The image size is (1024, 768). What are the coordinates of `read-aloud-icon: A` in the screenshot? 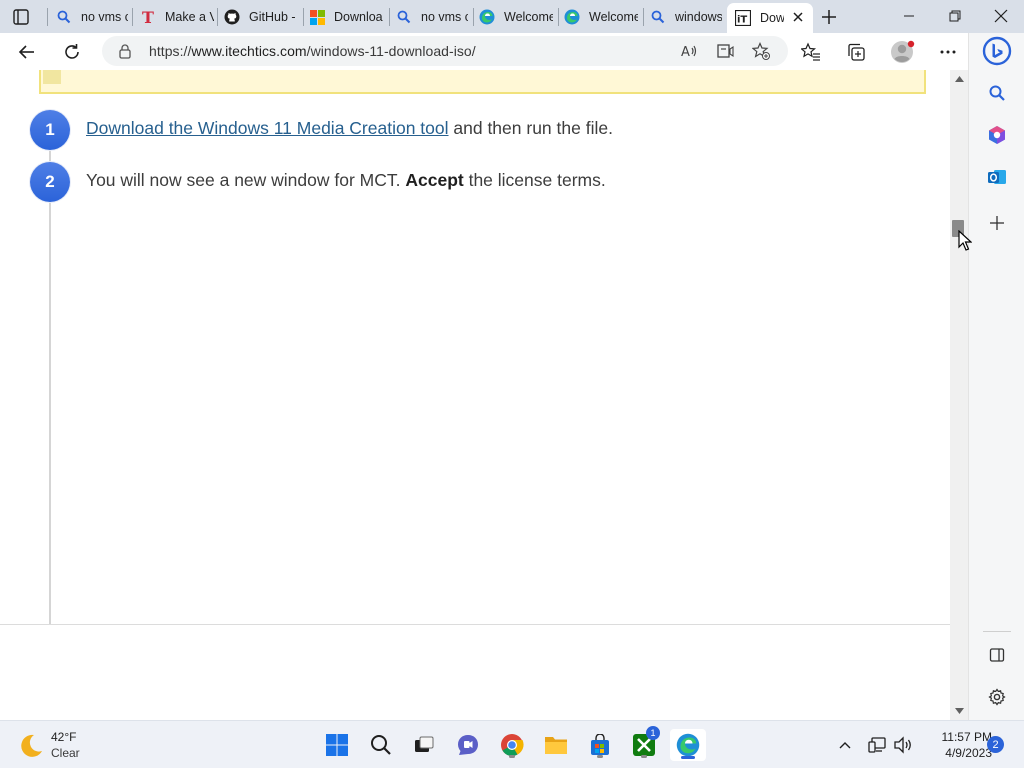 It's located at (689, 51).